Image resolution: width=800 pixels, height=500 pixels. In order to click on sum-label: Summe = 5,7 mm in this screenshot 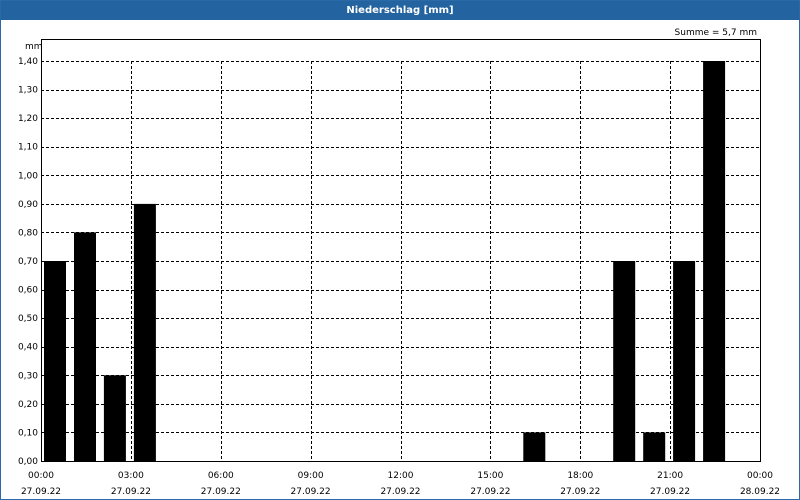, I will do `click(716, 33)`.